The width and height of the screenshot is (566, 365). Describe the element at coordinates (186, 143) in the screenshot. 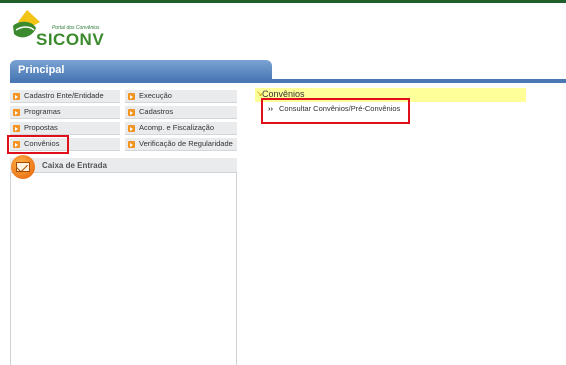

I see `menu-item-label: Verificação de Regularidade` at that location.